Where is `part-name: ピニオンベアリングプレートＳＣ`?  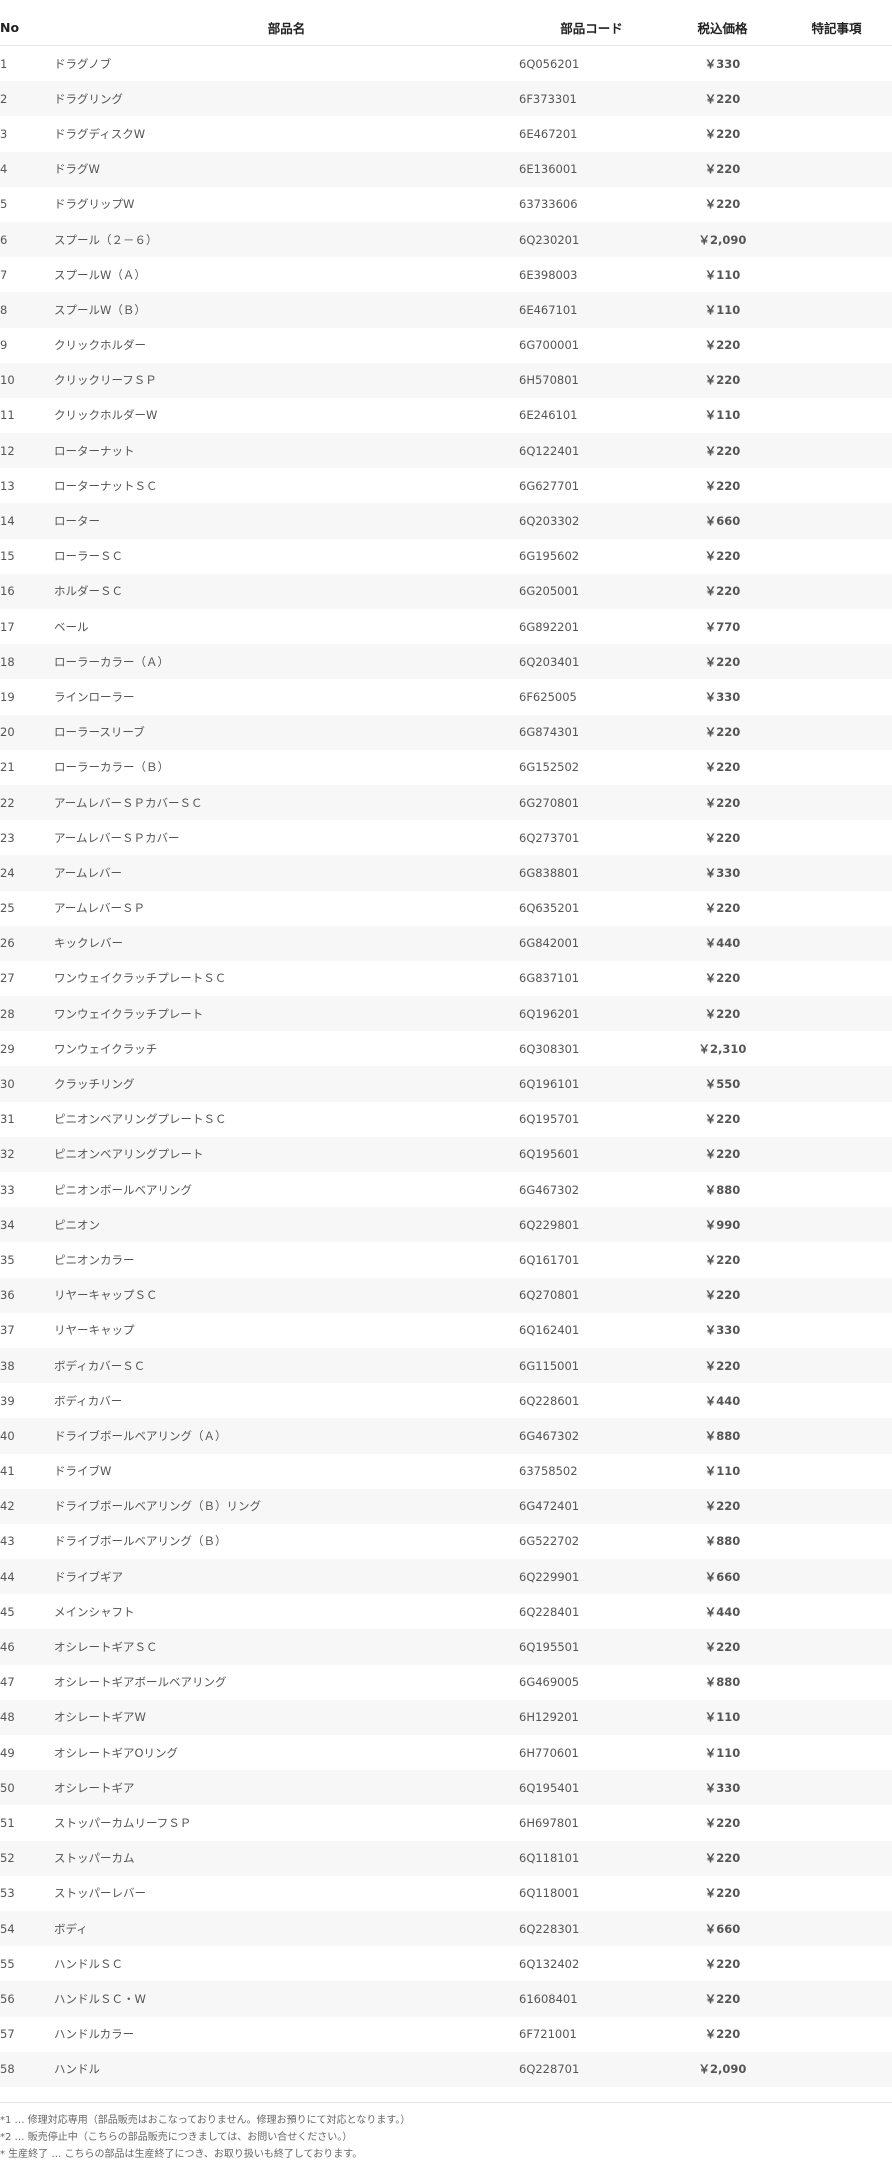 part-name: ピニオンベアリングプレートＳＣ is located at coordinates (140, 1119).